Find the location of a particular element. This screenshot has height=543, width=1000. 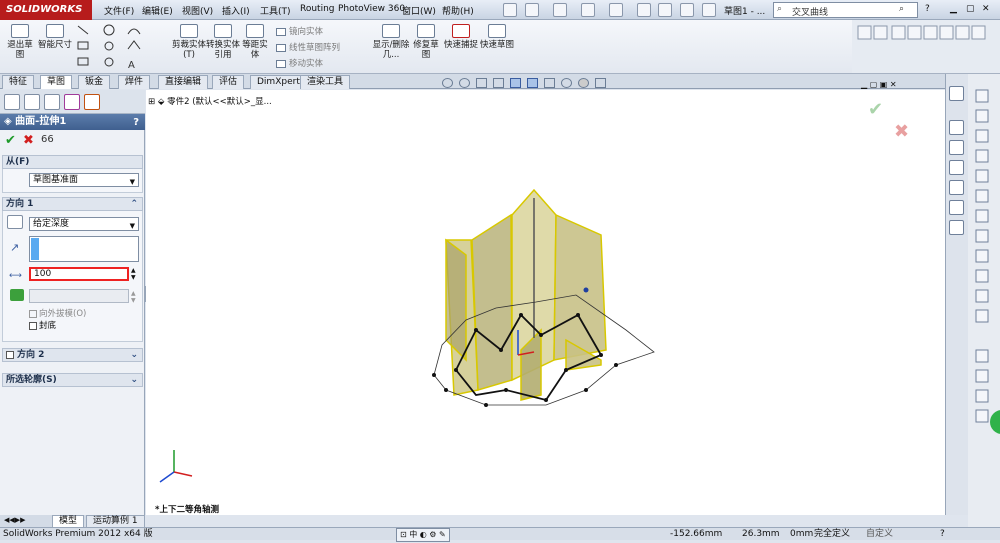

from-section-header: 从(F) is located at coordinates (72, 162).